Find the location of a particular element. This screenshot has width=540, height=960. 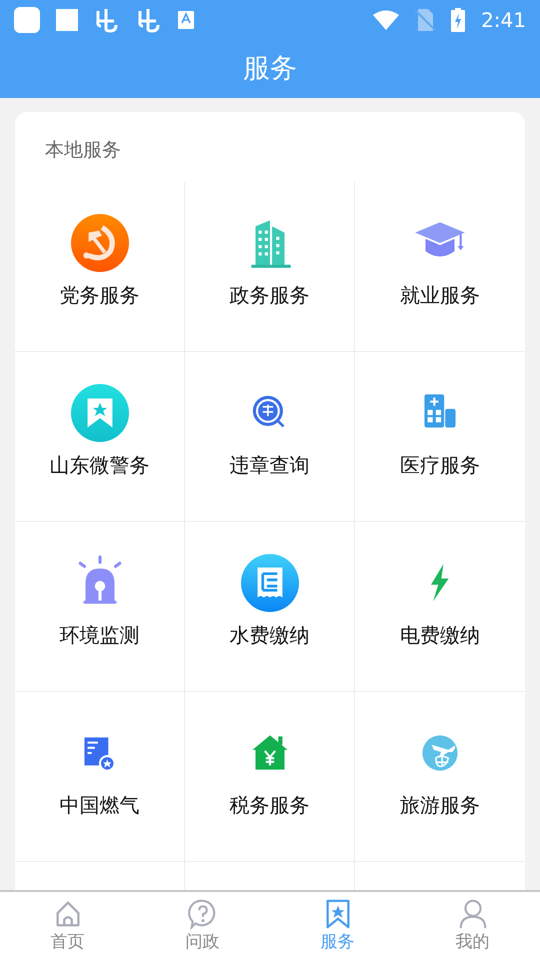

service-item: 党务服务 is located at coordinates (100, 267).